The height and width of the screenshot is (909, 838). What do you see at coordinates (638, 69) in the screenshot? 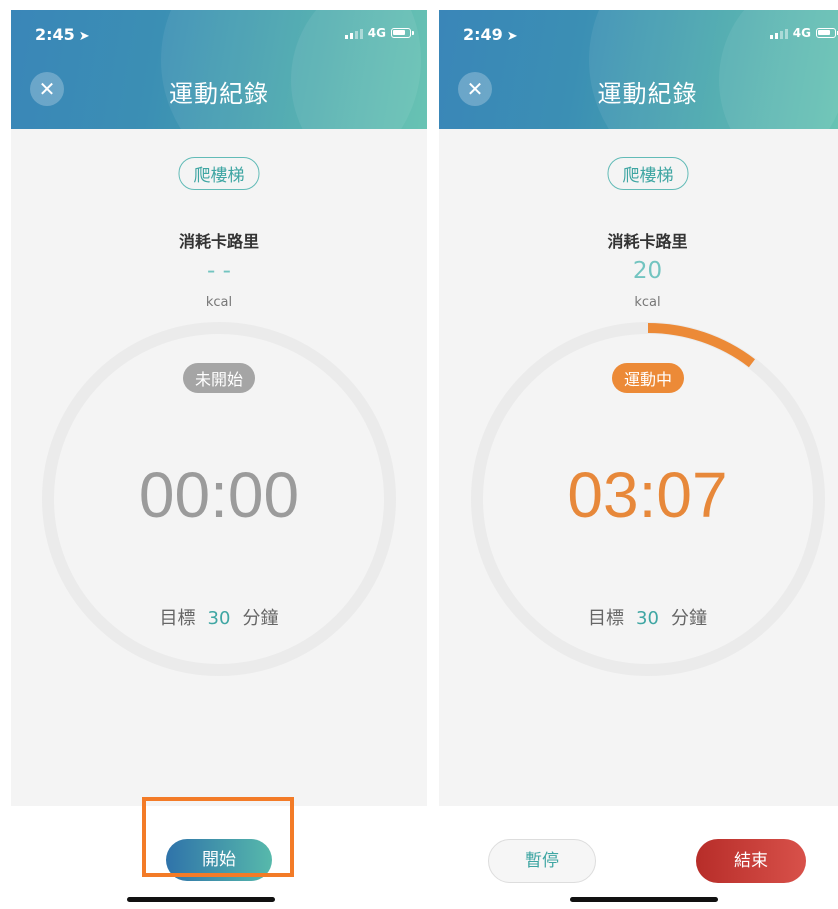
I see `header: 2:49 ➤ 4G ✕ 運動紀錄` at bounding box center [638, 69].